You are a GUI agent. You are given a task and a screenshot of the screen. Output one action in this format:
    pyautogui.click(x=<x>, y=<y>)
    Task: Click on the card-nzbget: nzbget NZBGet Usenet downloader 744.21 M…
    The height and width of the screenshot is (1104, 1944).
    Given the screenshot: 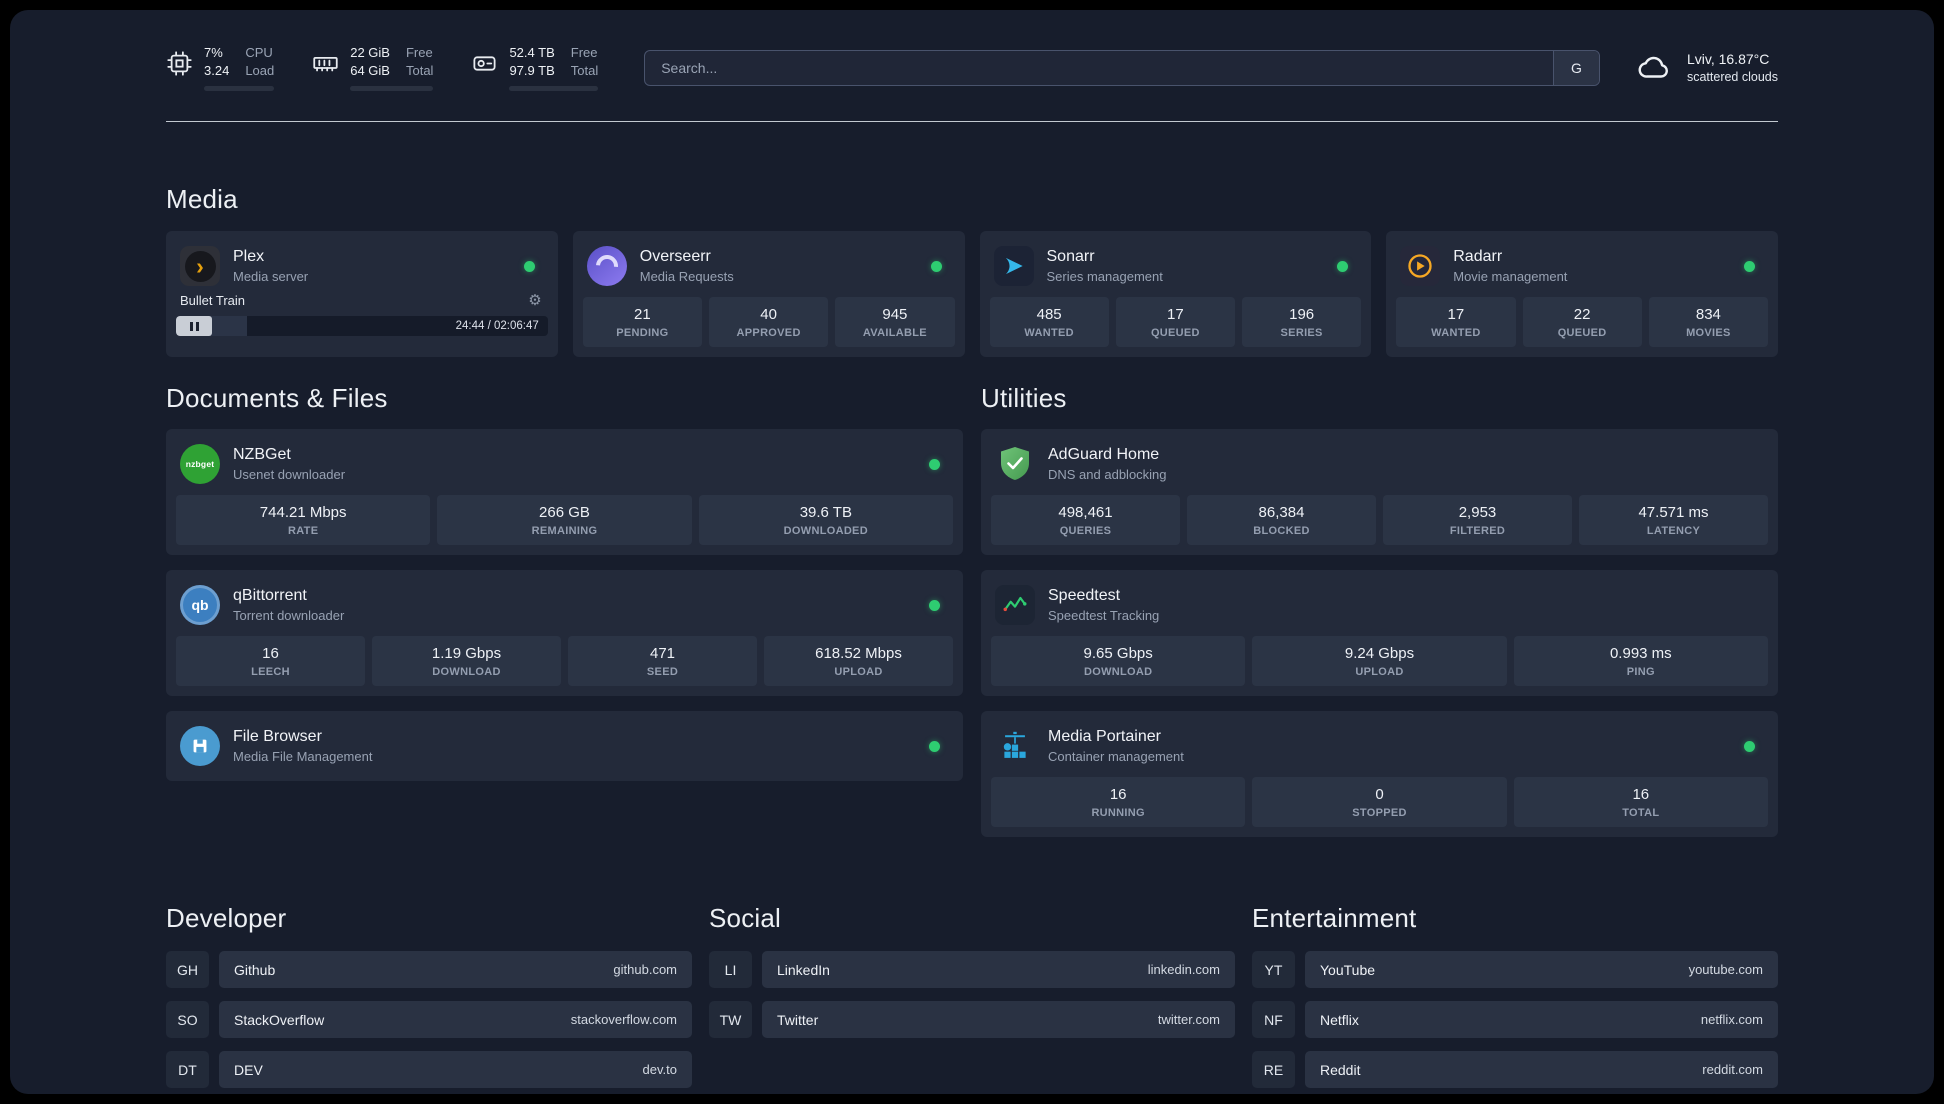 What is the action you would take?
    pyautogui.click(x=564, y=492)
    